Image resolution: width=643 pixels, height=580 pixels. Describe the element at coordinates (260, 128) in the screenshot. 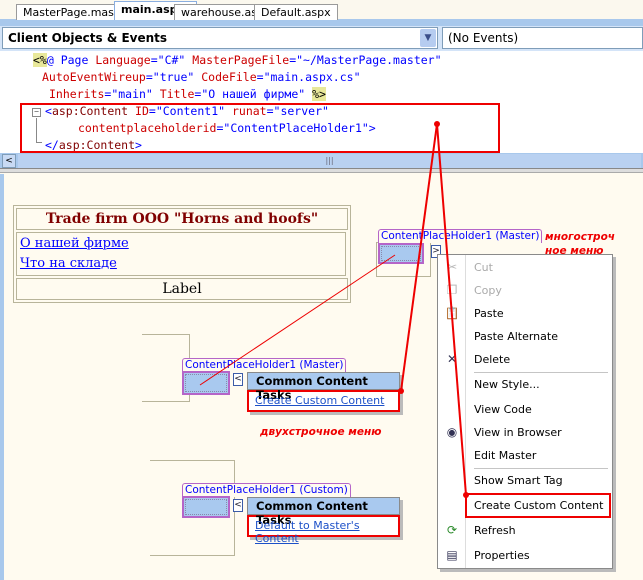

I see `annotation-box` at that location.